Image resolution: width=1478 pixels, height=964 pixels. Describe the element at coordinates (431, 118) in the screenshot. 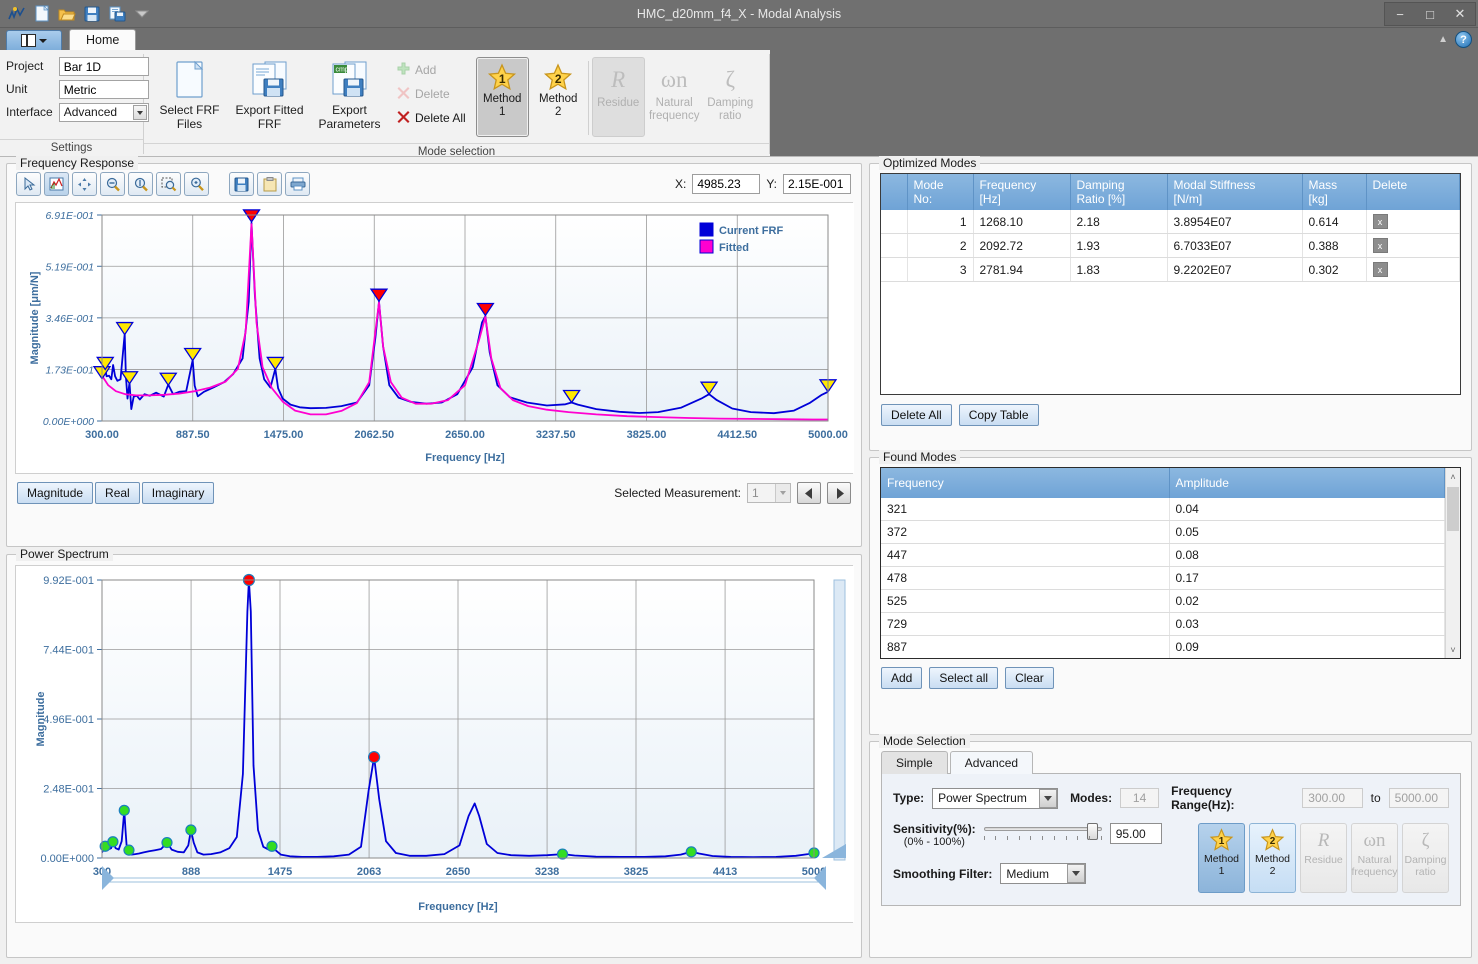

I see `delete-all-modes-button: Delete All` at that location.